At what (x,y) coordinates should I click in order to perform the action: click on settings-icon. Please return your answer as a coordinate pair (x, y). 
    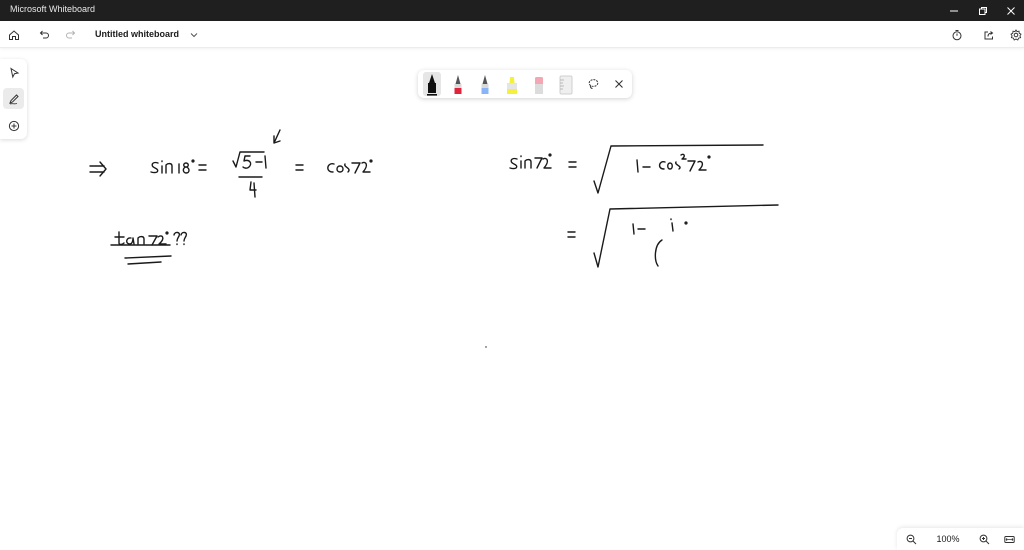
    Looking at the image, I should click on (1016, 35).